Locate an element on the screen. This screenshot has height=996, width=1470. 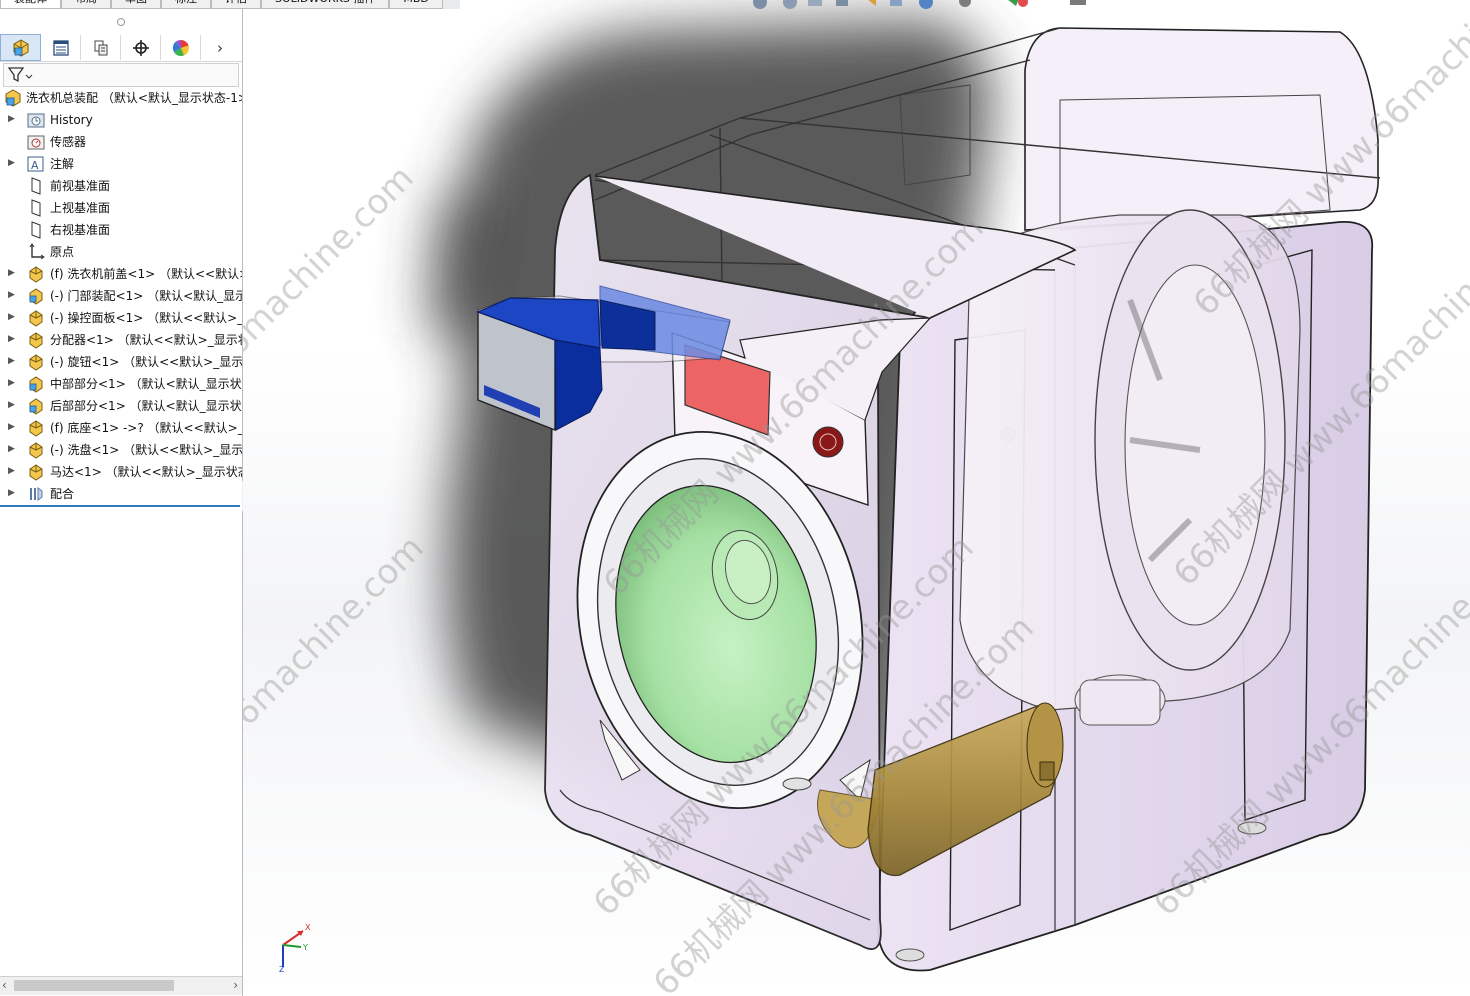
tree-item: ▶ (-) 旋钮<1> （默认<<默认>_显示状态 is located at coordinates (121, 362).